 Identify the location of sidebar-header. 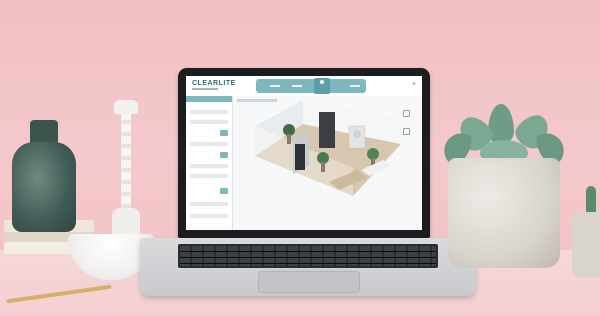
(209, 99).